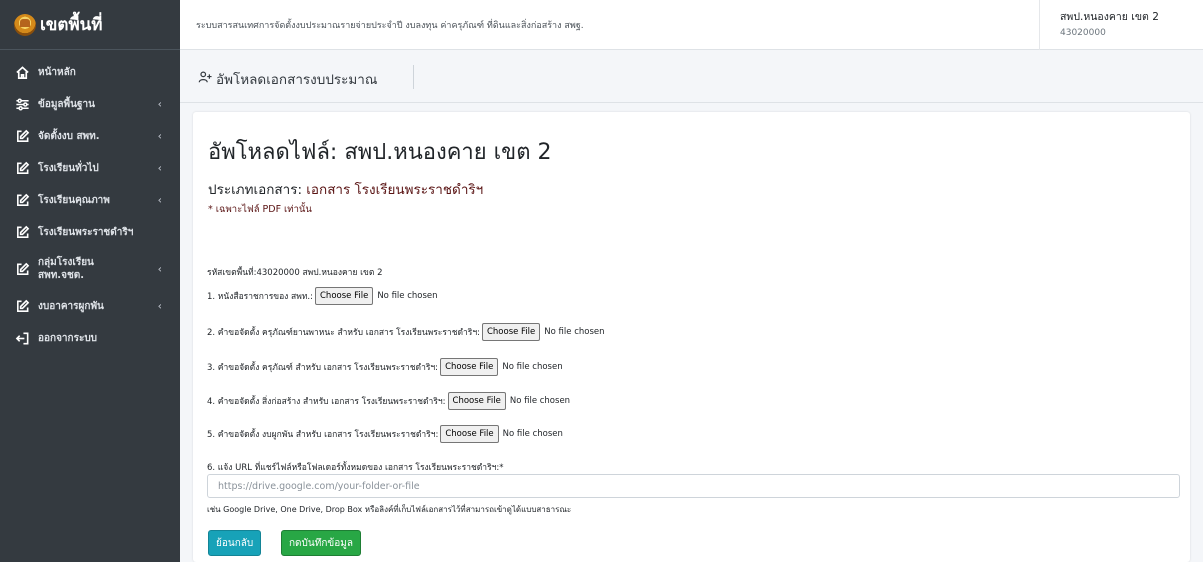  I want to click on user-name: สพป.หนองคาย เขต 2, so click(1109, 17).